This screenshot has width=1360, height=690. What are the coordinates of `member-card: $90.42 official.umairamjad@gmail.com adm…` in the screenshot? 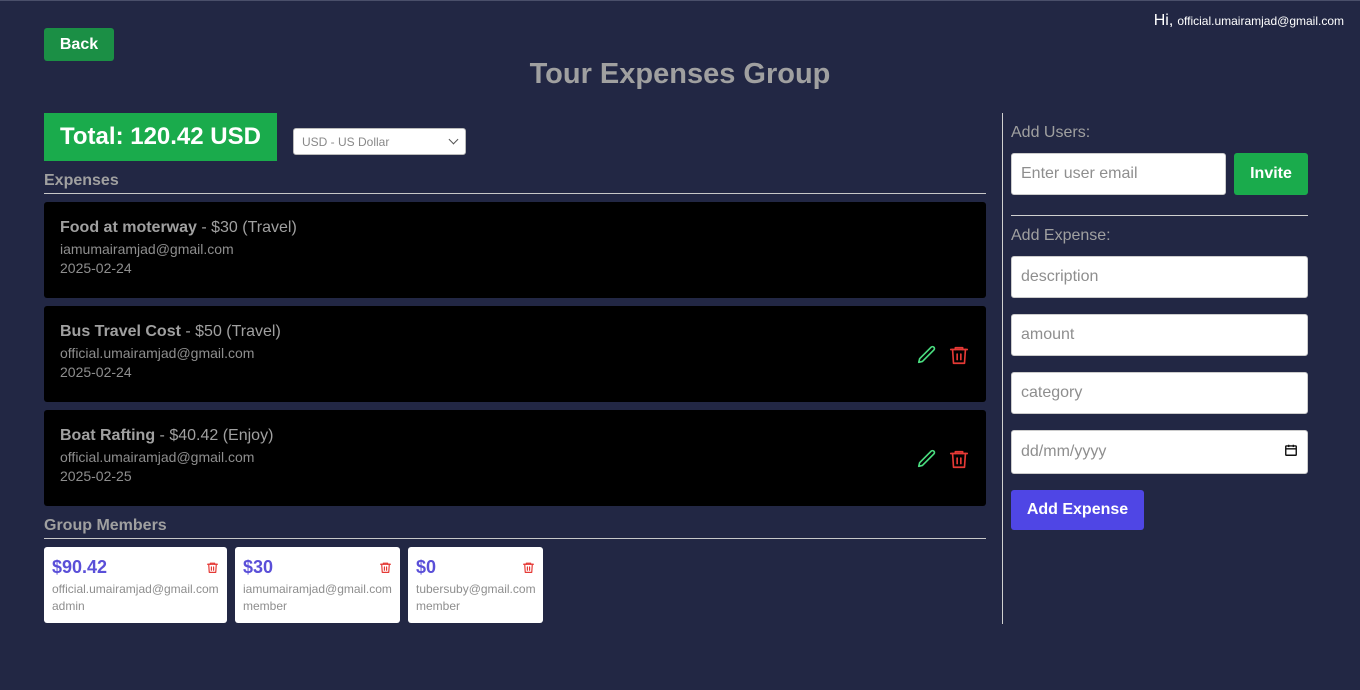 It's located at (135, 585).